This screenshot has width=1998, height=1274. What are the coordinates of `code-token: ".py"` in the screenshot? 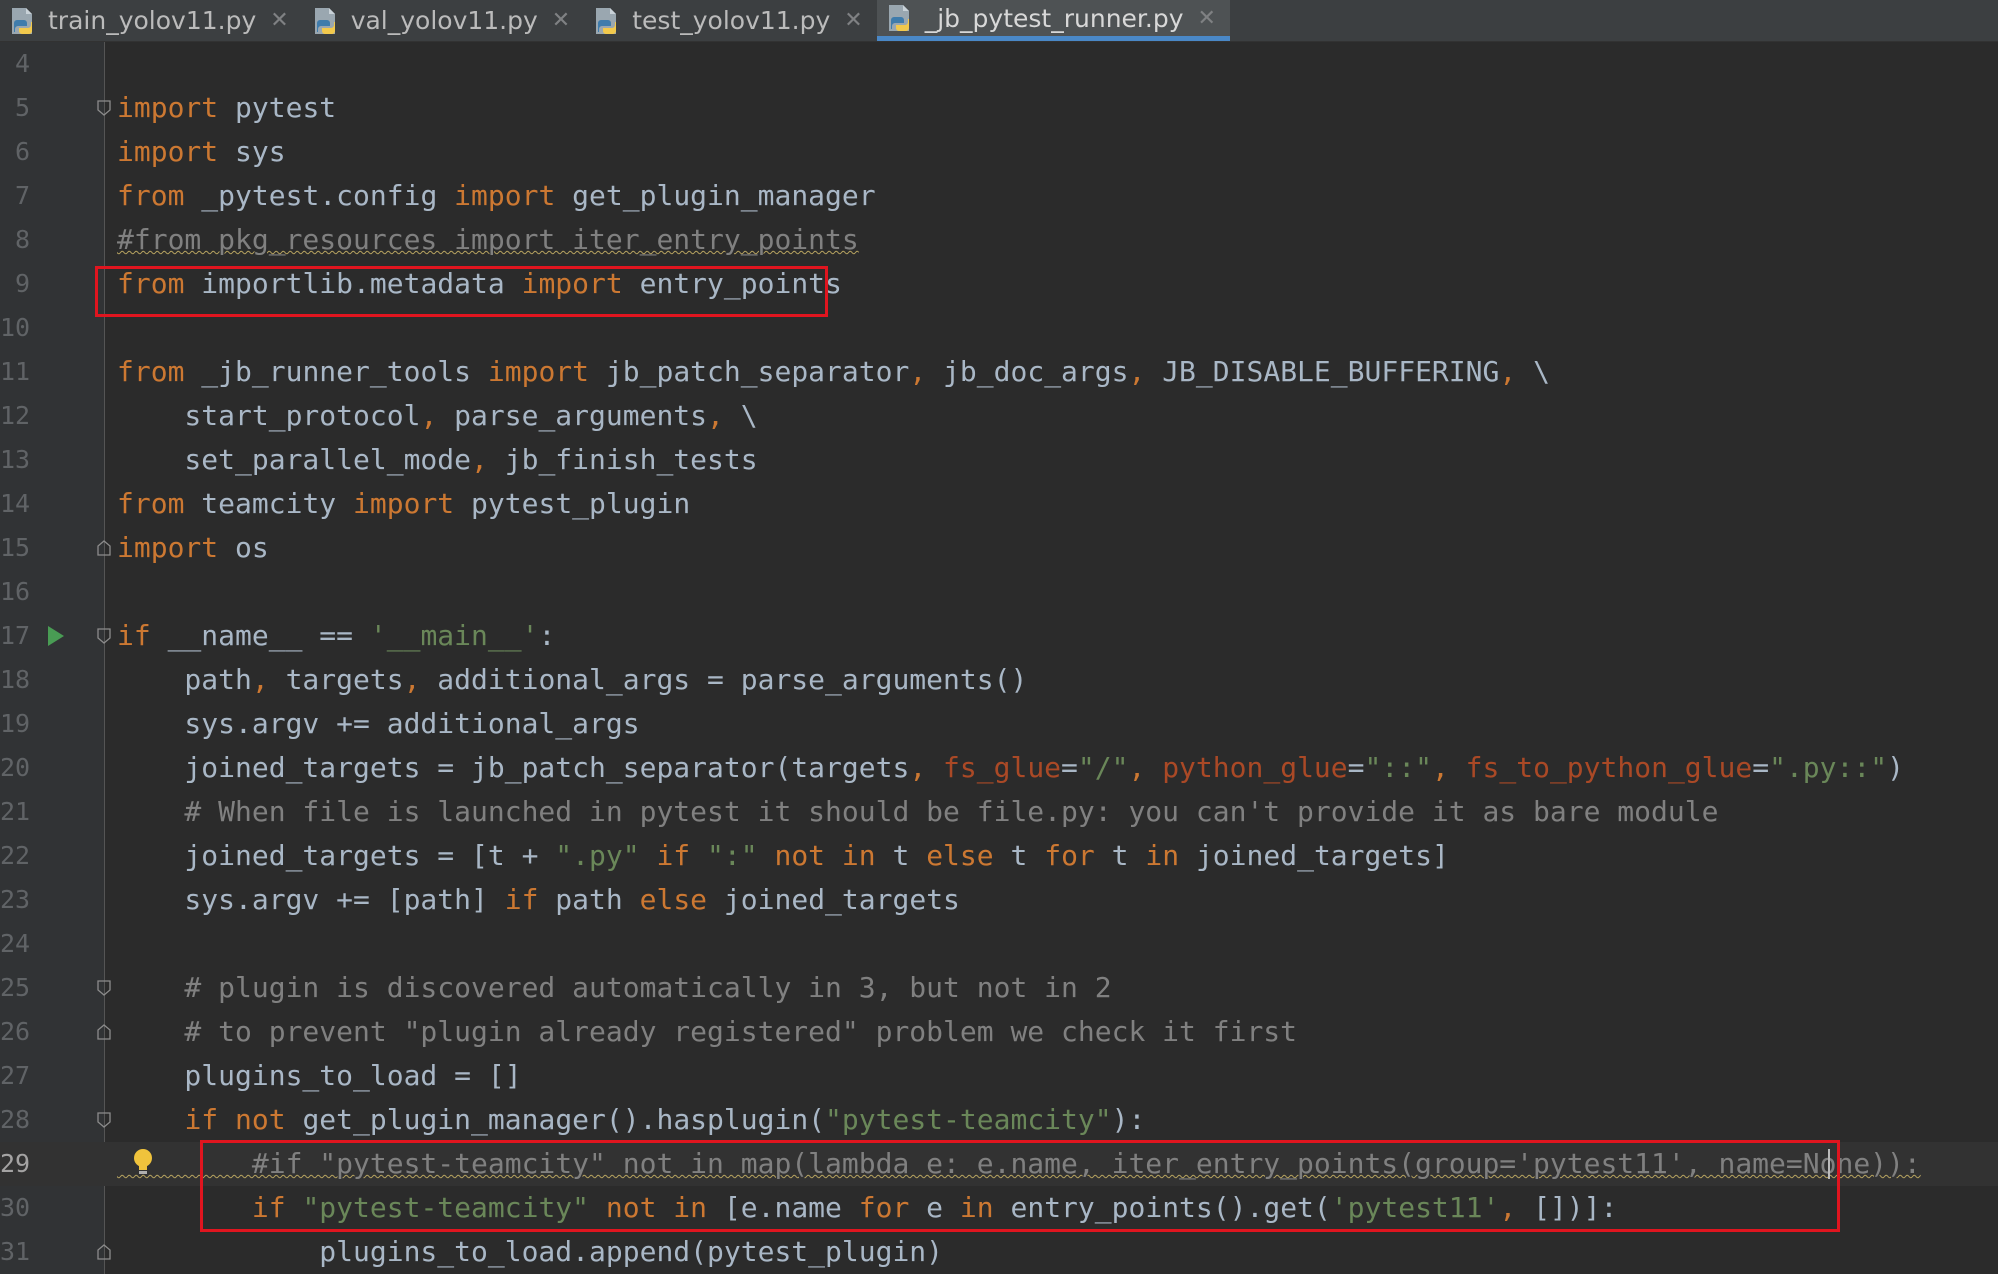 It's located at (597, 855).